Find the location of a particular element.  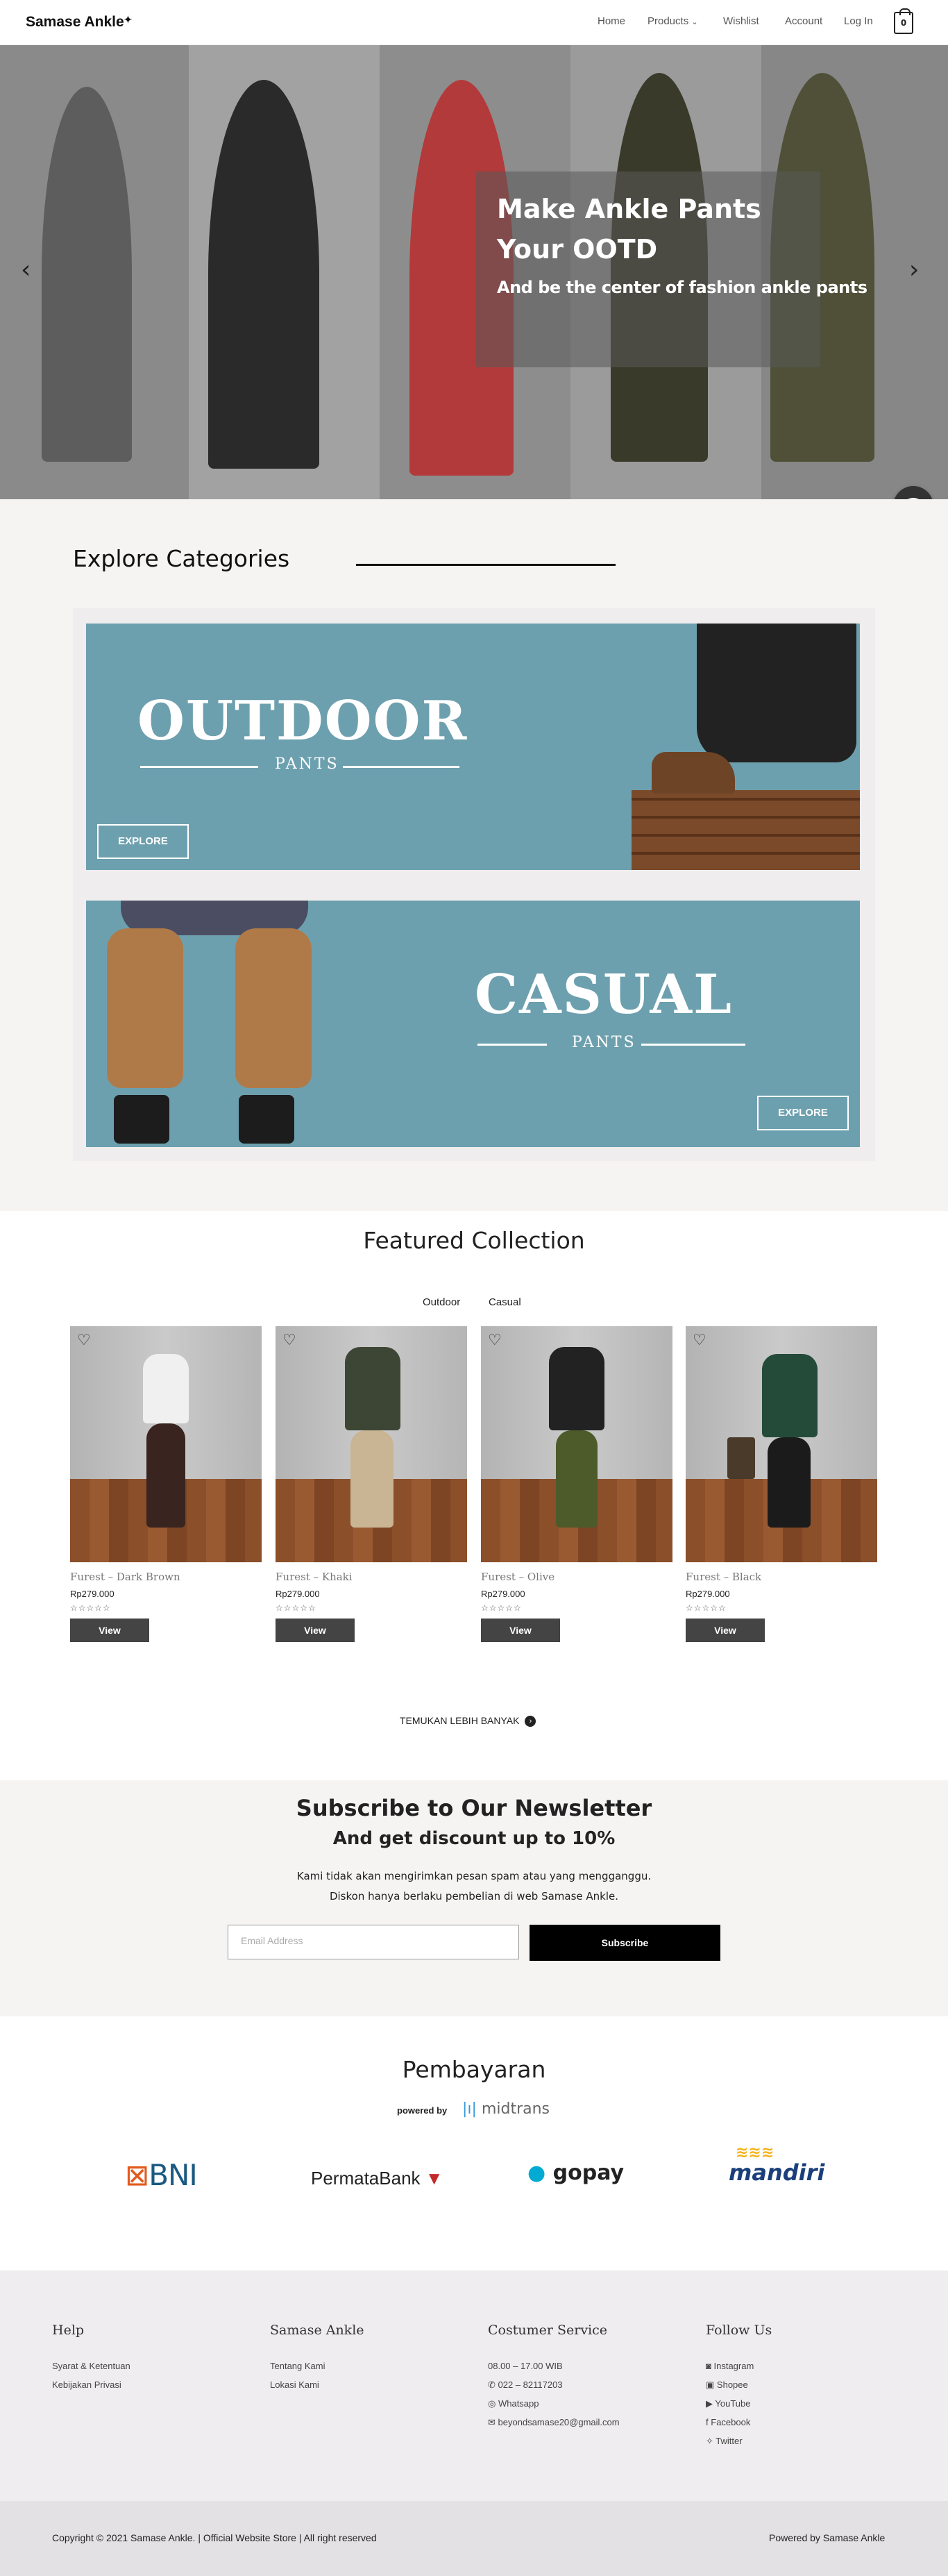

see-more-link: TEMUKAN LEBIH BANYAK › is located at coordinates (468, 1721).